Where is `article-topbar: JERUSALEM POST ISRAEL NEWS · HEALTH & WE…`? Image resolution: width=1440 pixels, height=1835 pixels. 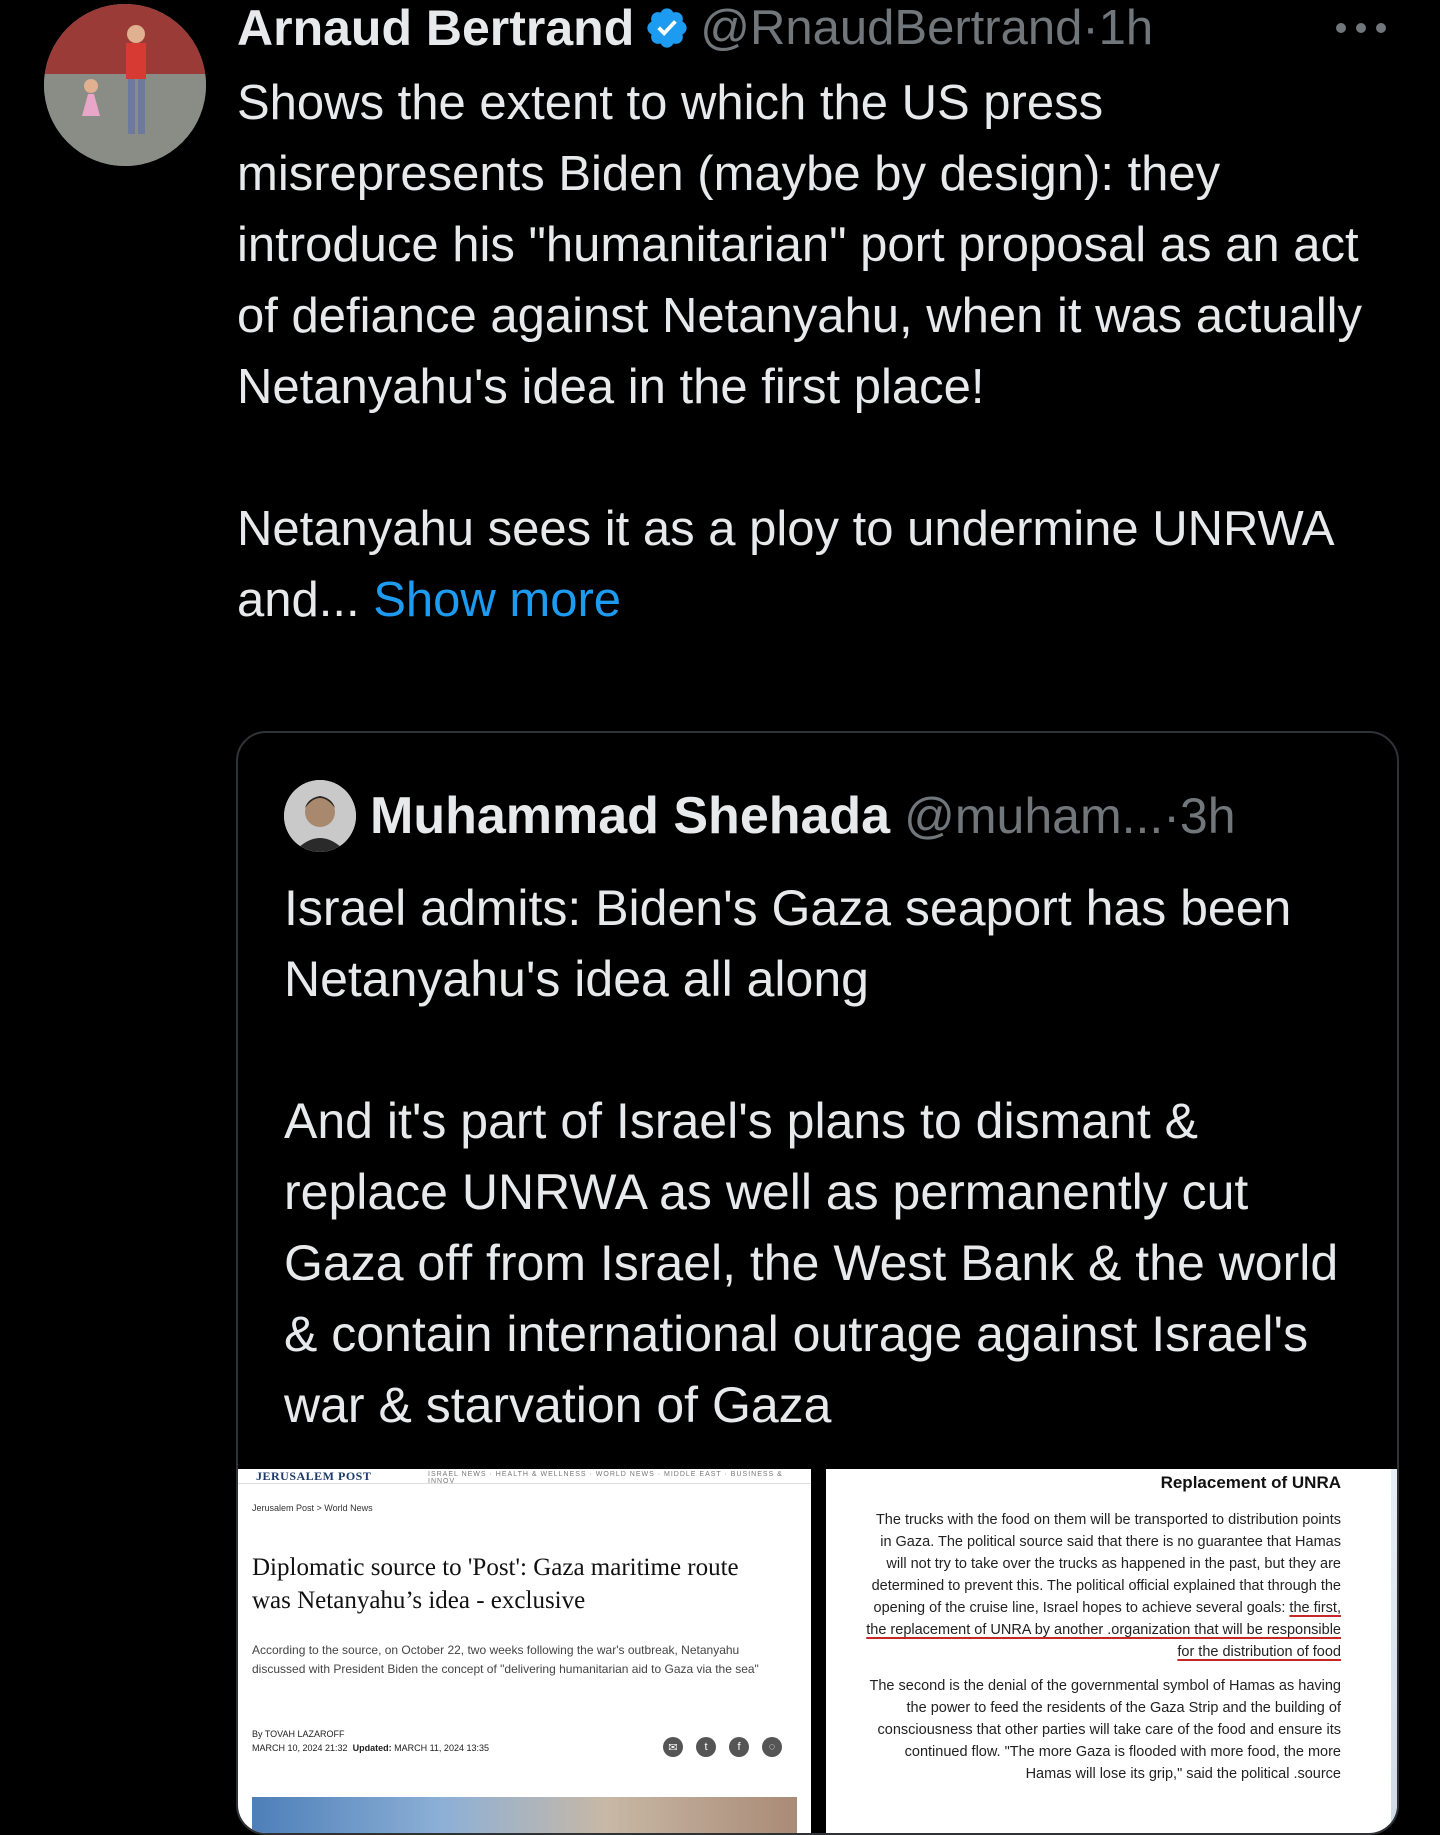
article-topbar: JERUSALEM POST ISRAEL NEWS · HEALTH & WE… is located at coordinates (524, 1477).